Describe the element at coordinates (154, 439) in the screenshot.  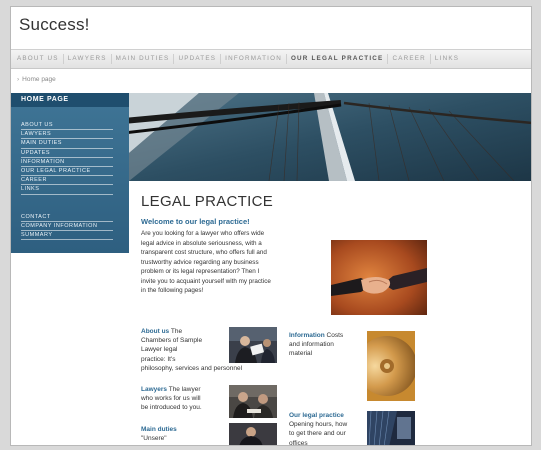
I see `teaser-text: "Unsere"` at that location.